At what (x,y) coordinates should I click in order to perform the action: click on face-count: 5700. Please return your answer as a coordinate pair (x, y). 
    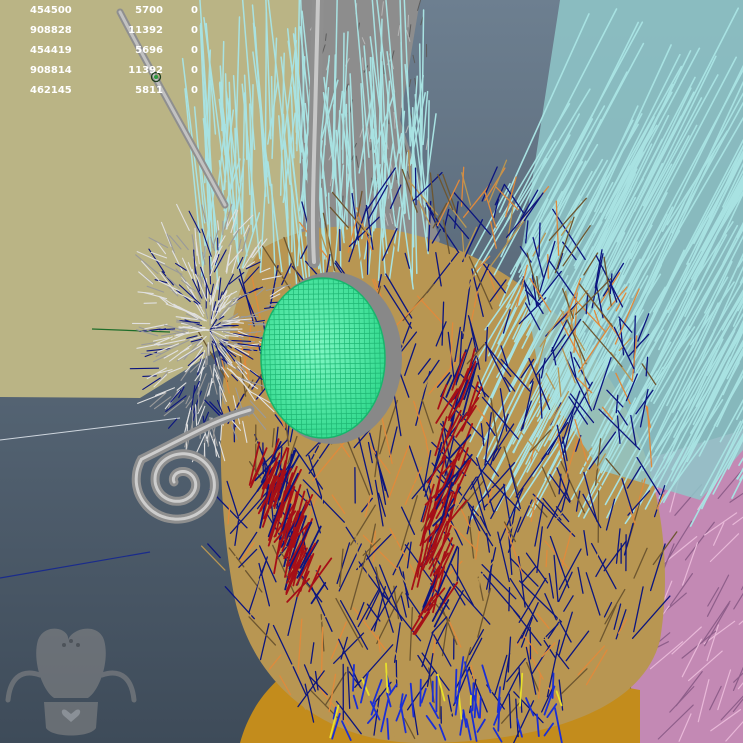
    Looking at the image, I should click on (149, 10).